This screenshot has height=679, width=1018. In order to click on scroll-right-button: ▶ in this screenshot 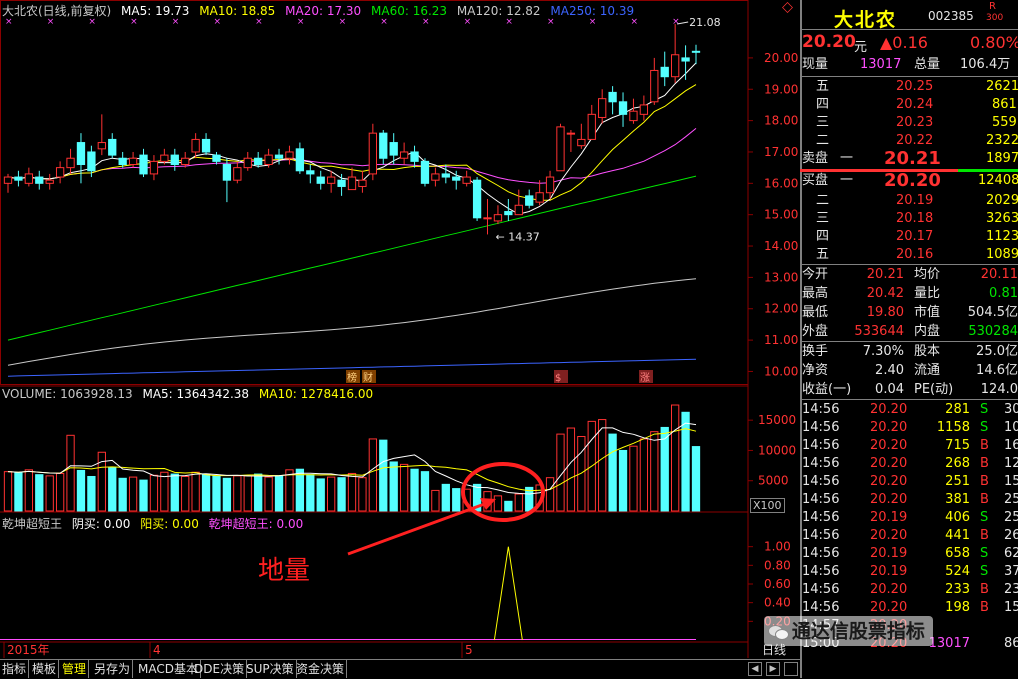, I will do `click(773, 669)`.